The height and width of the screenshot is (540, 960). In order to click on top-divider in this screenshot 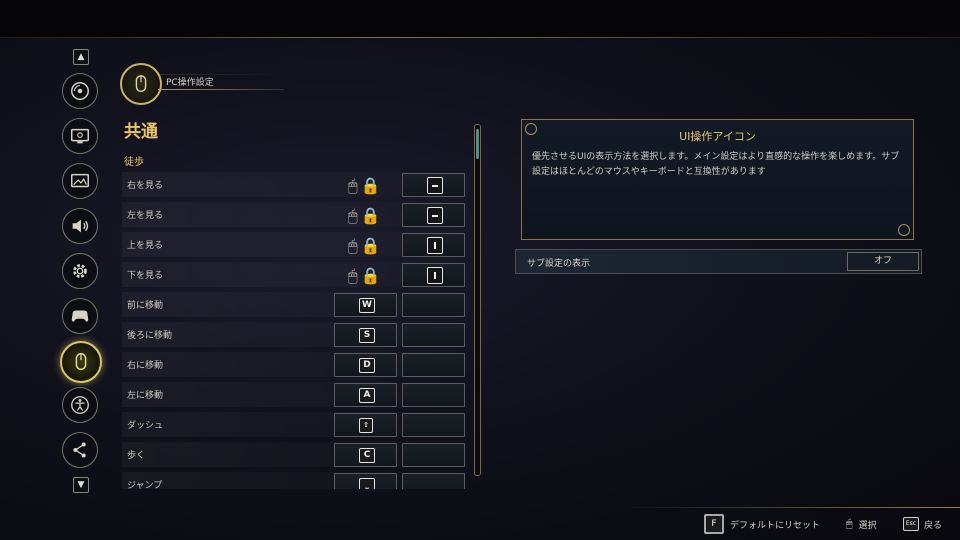, I will do `click(480, 37)`.